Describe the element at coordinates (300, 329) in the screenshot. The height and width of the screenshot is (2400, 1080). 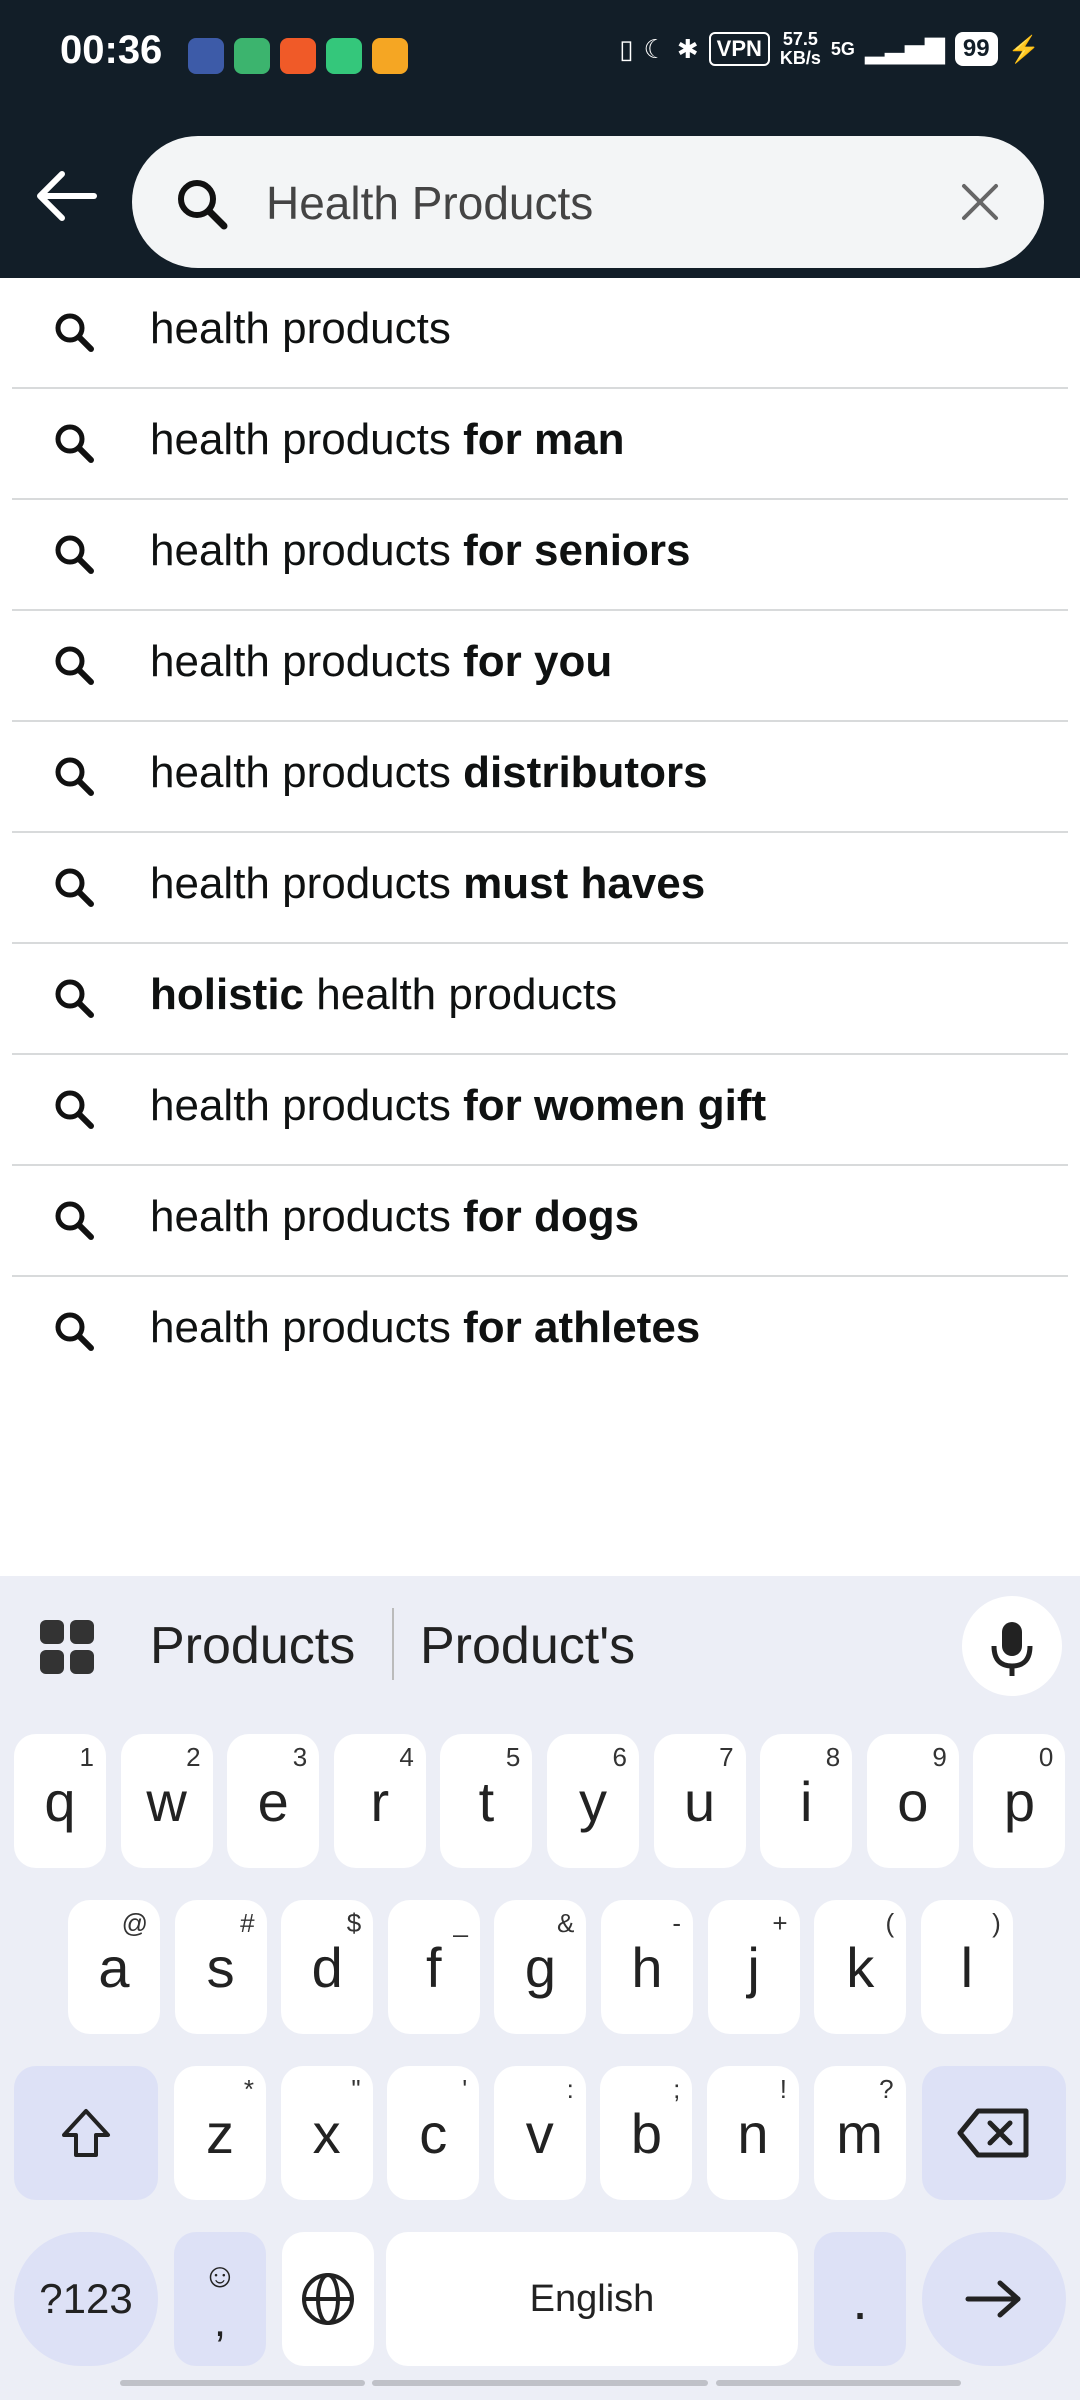
I see `suggestion-text: health products` at that location.